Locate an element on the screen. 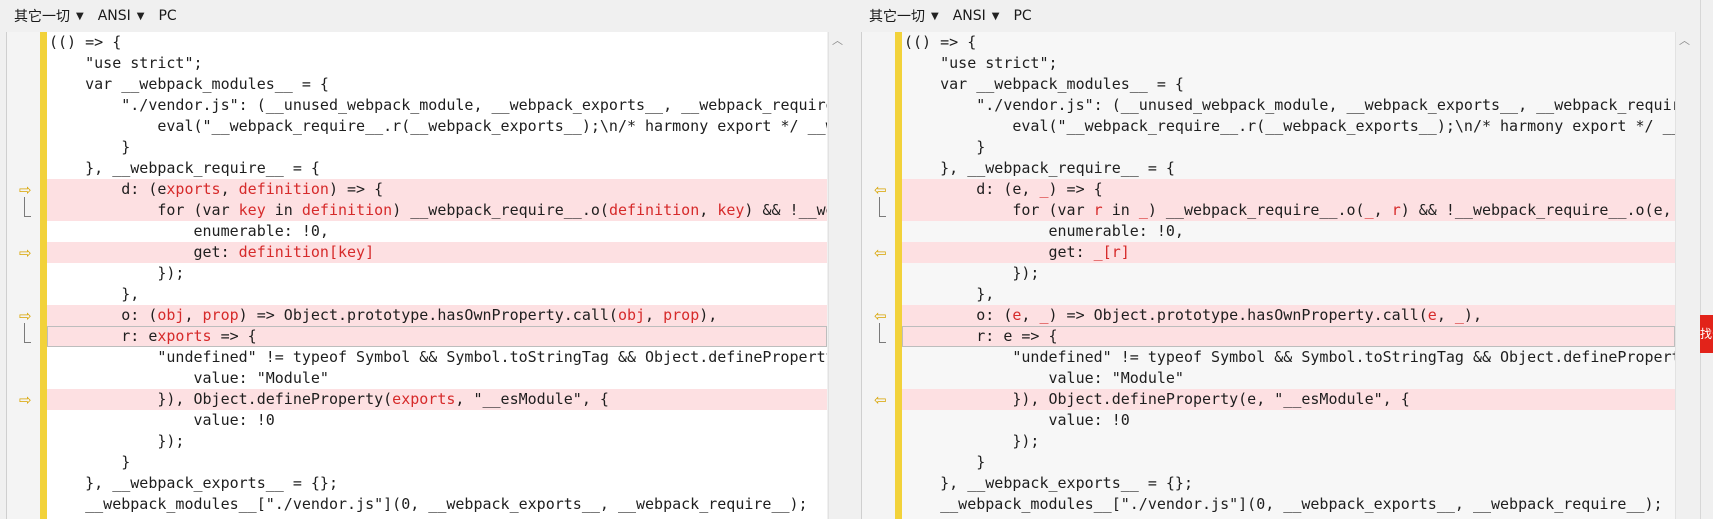 Image resolution: width=1713 pixels, height=519 pixels. right-encoding-filter-dropdown: 其它一切 ▼ is located at coordinates (904, 16).